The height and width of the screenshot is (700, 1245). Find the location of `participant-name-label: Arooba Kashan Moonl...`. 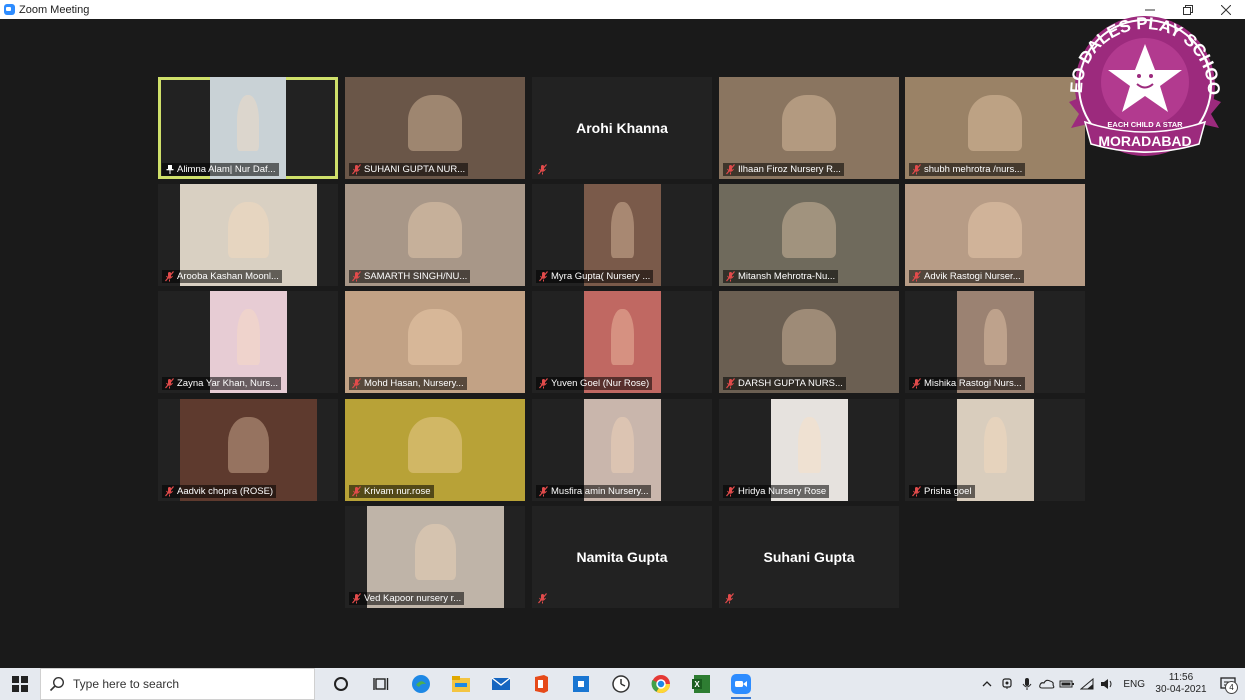

participant-name-label: Arooba Kashan Moonl... is located at coordinates (222, 276).